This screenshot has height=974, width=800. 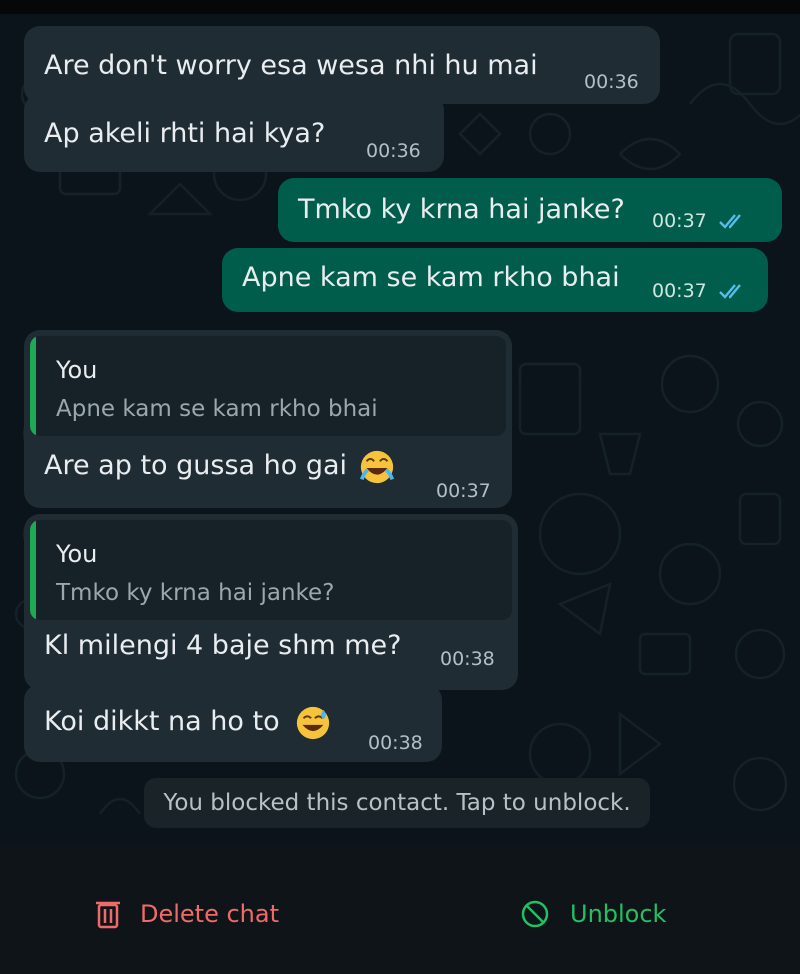 What do you see at coordinates (195, 593) in the screenshot?
I see `quote-text: Tmko ky krna hai janke?` at bounding box center [195, 593].